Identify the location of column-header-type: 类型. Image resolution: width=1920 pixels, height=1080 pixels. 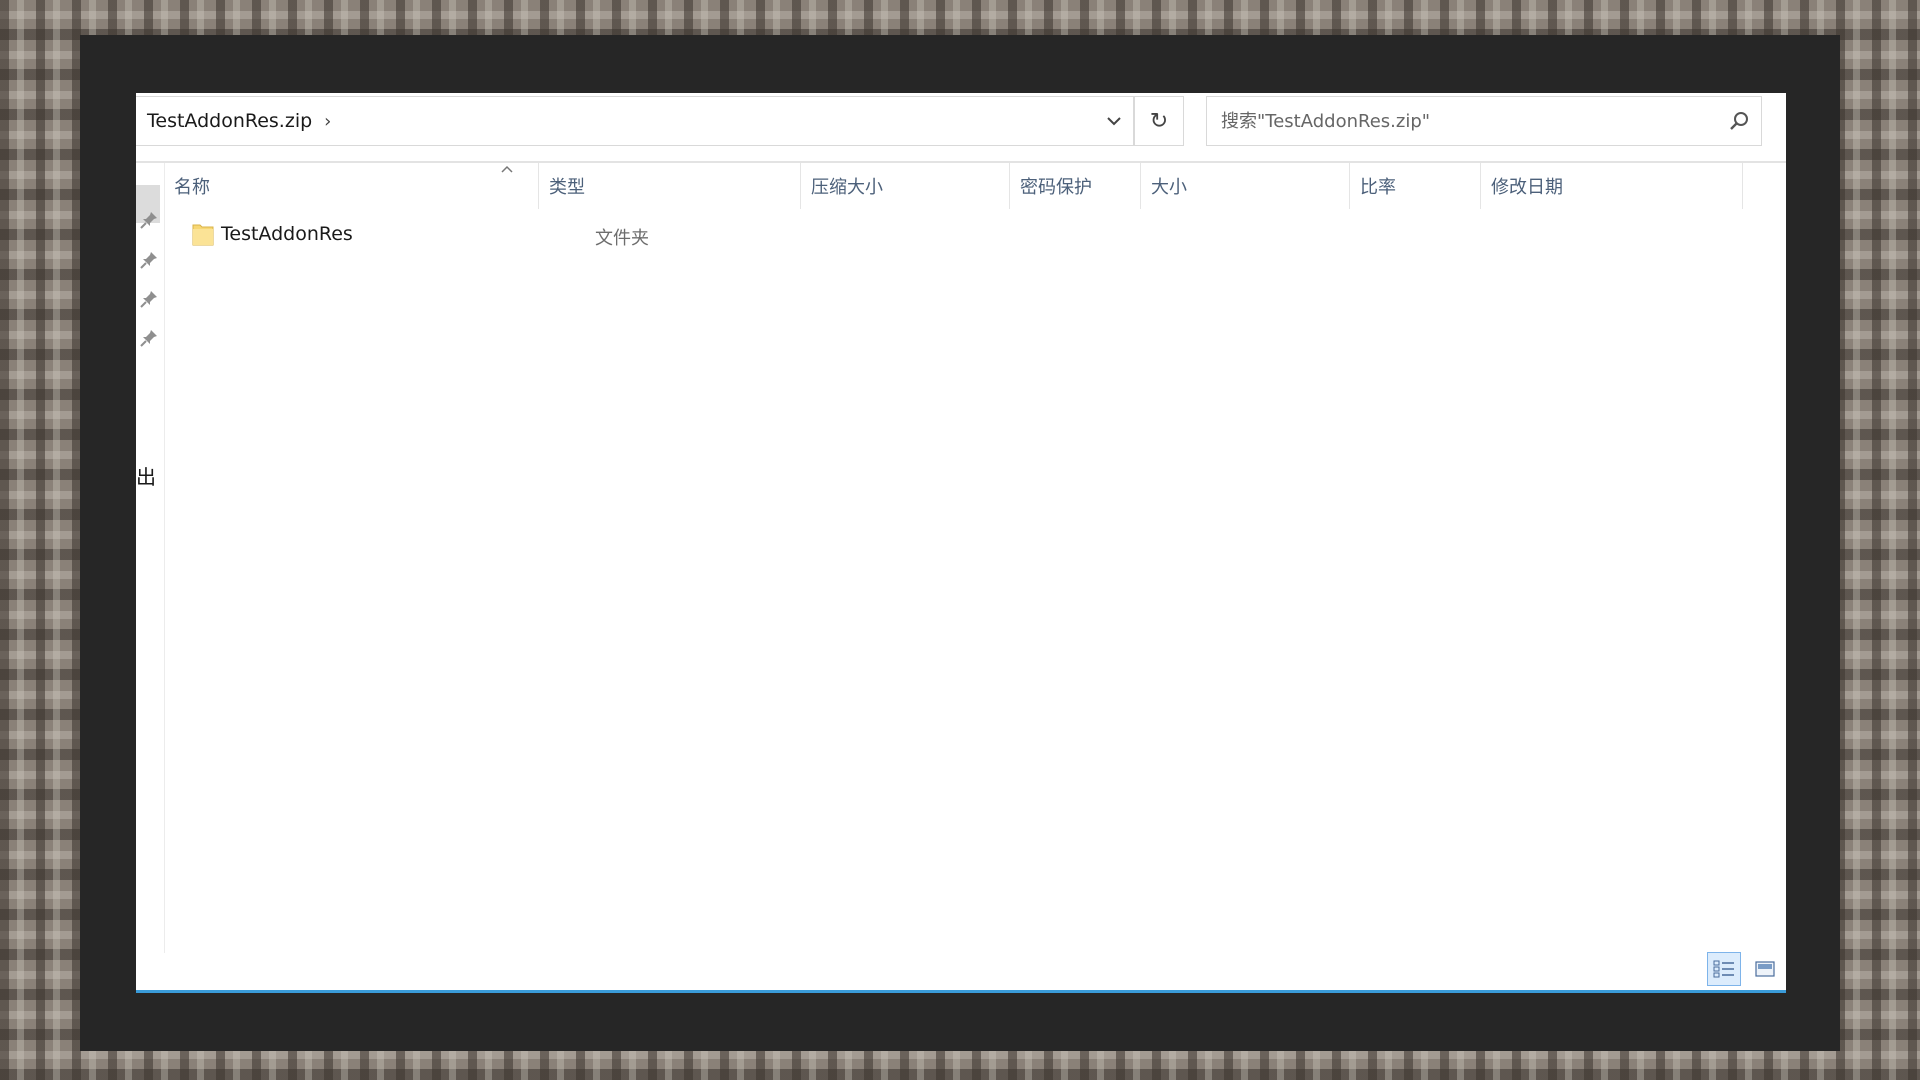
(670, 186).